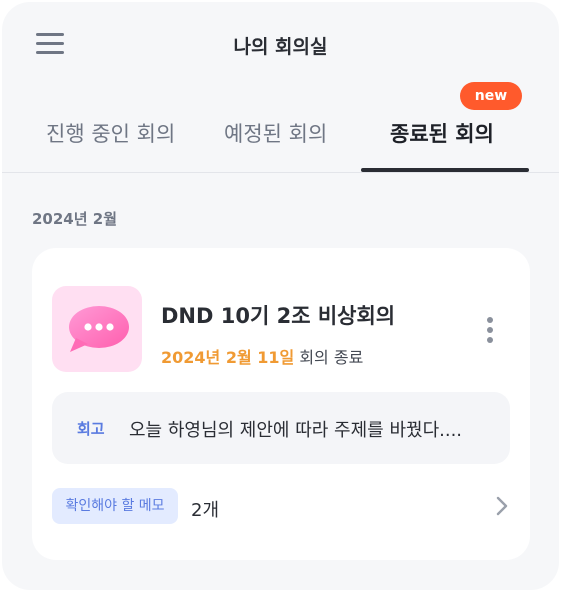 The image size is (561, 592). Describe the element at coordinates (115, 506) in the screenshot. I see `memo-to-check-chip: 확인해야 할 메모` at that location.